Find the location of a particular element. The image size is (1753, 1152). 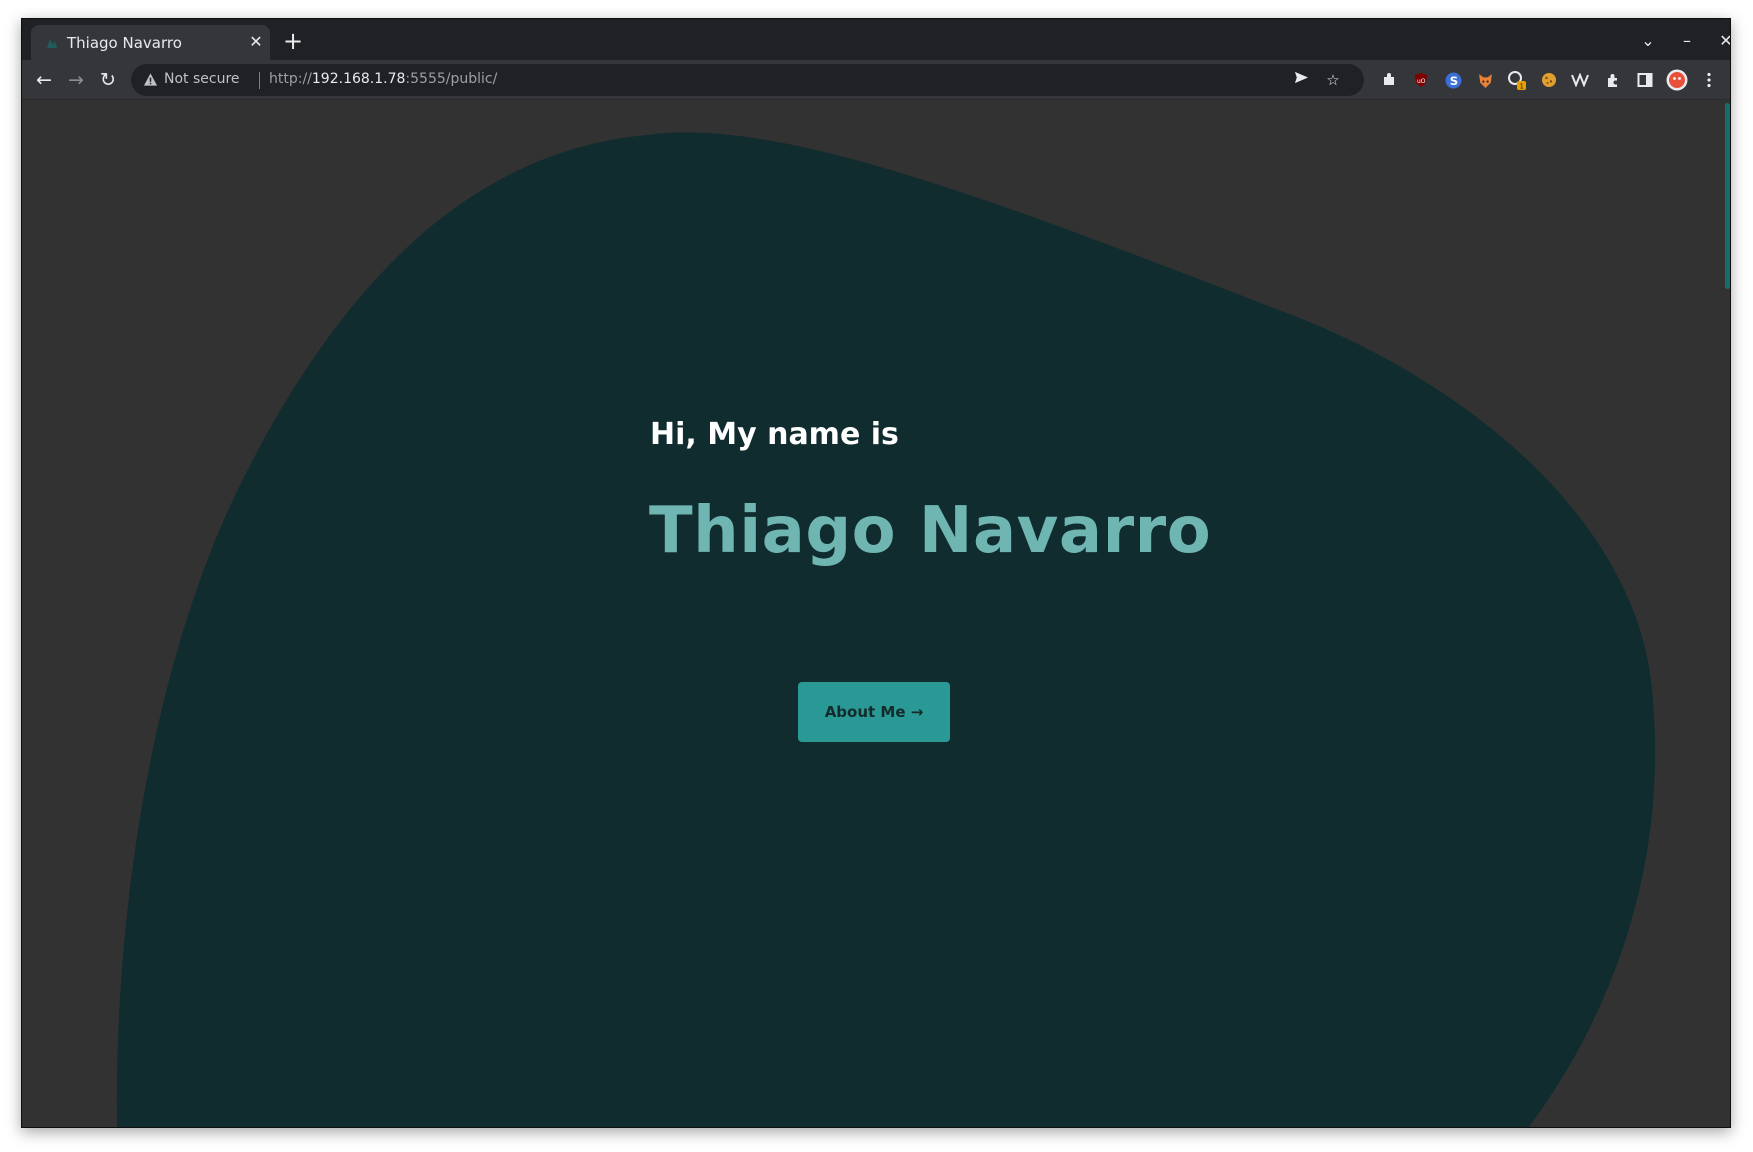

bookmark-star-icon: ☆ is located at coordinates (1333, 80).